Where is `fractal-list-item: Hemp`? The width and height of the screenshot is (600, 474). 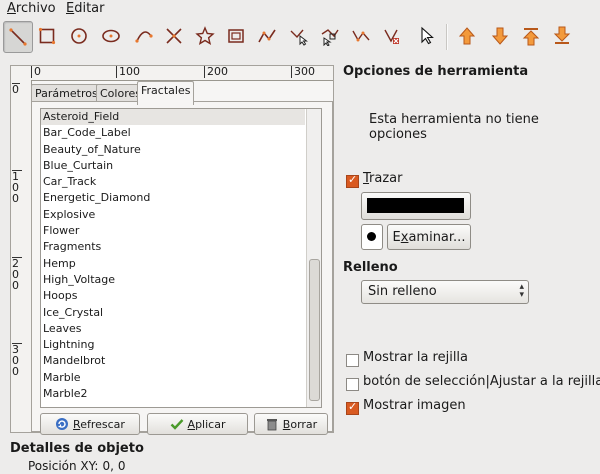
fractal-list-item: Hemp is located at coordinates (173, 264).